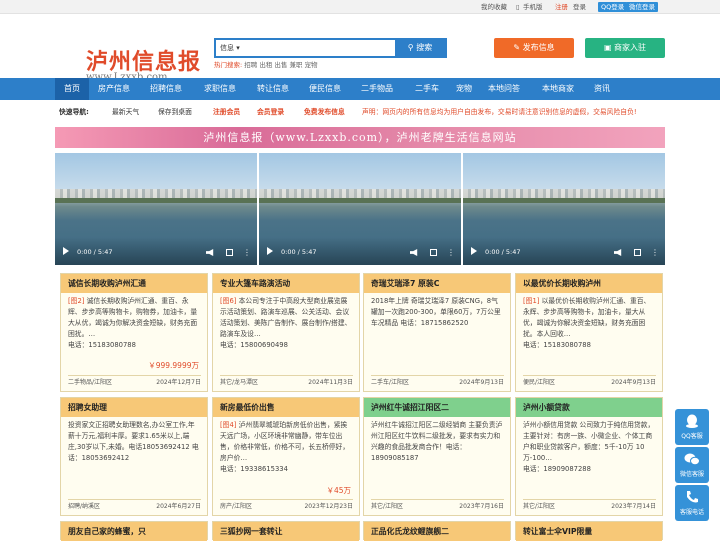 This screenshot has width=720, height=541. What do you see at coordinates (230, 48) in the screenshot?
I see `search-type-select: 信息 ▾` at bounding box center [230, 48].